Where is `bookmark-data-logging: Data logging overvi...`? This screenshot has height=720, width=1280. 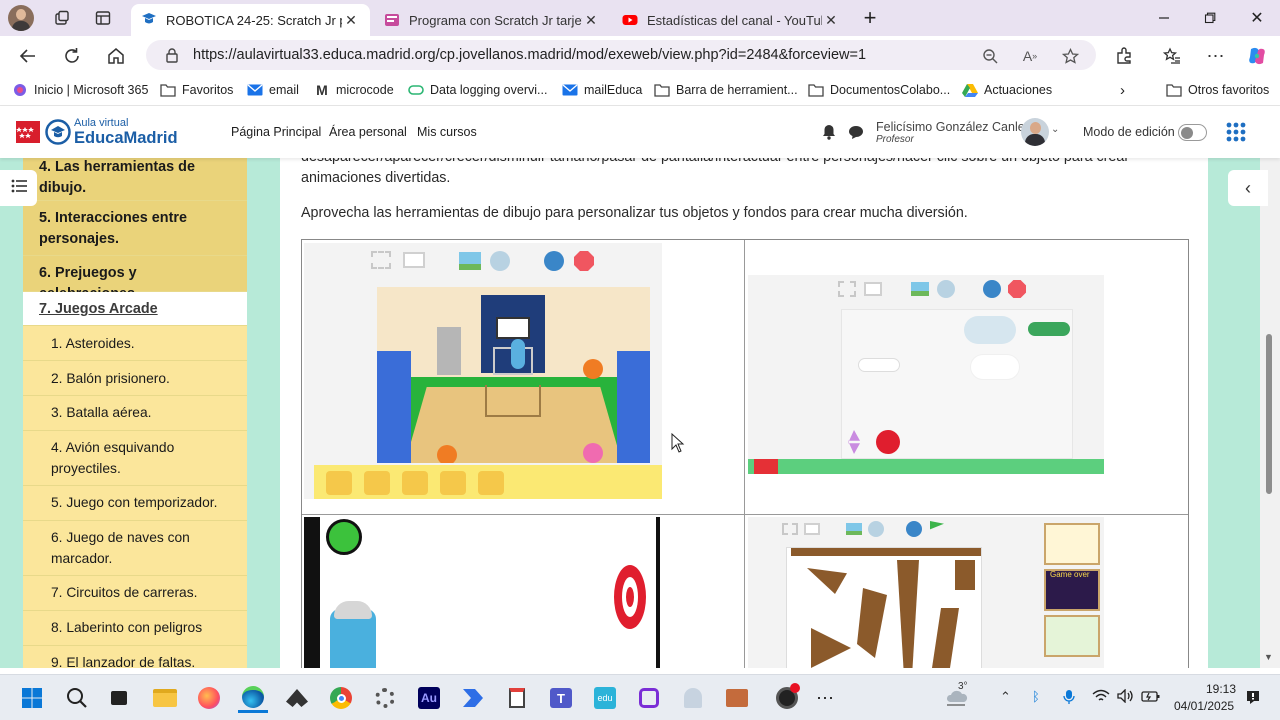
bookmark-data-logging: Data logging overvi... is located at coordinates (477, 90).